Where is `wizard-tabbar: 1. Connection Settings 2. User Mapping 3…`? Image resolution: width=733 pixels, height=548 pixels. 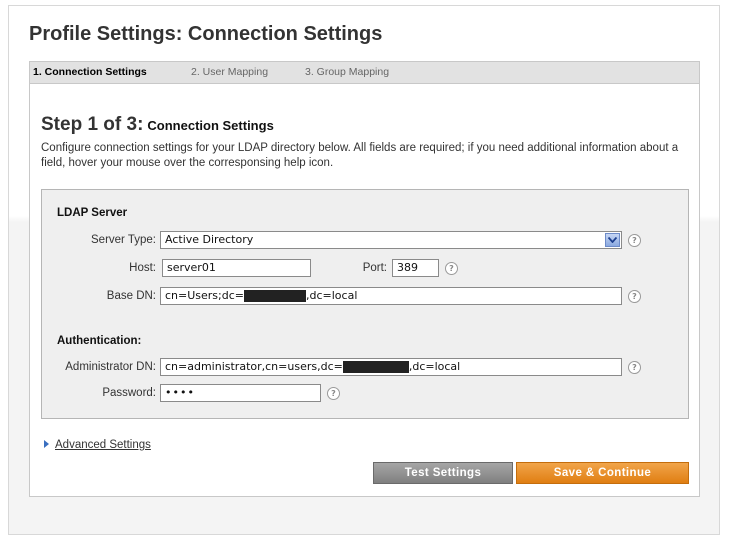
wizard-tabbar: 1. Connection Settings 2. User Mapping 3… is located at coordinates (364, 73).